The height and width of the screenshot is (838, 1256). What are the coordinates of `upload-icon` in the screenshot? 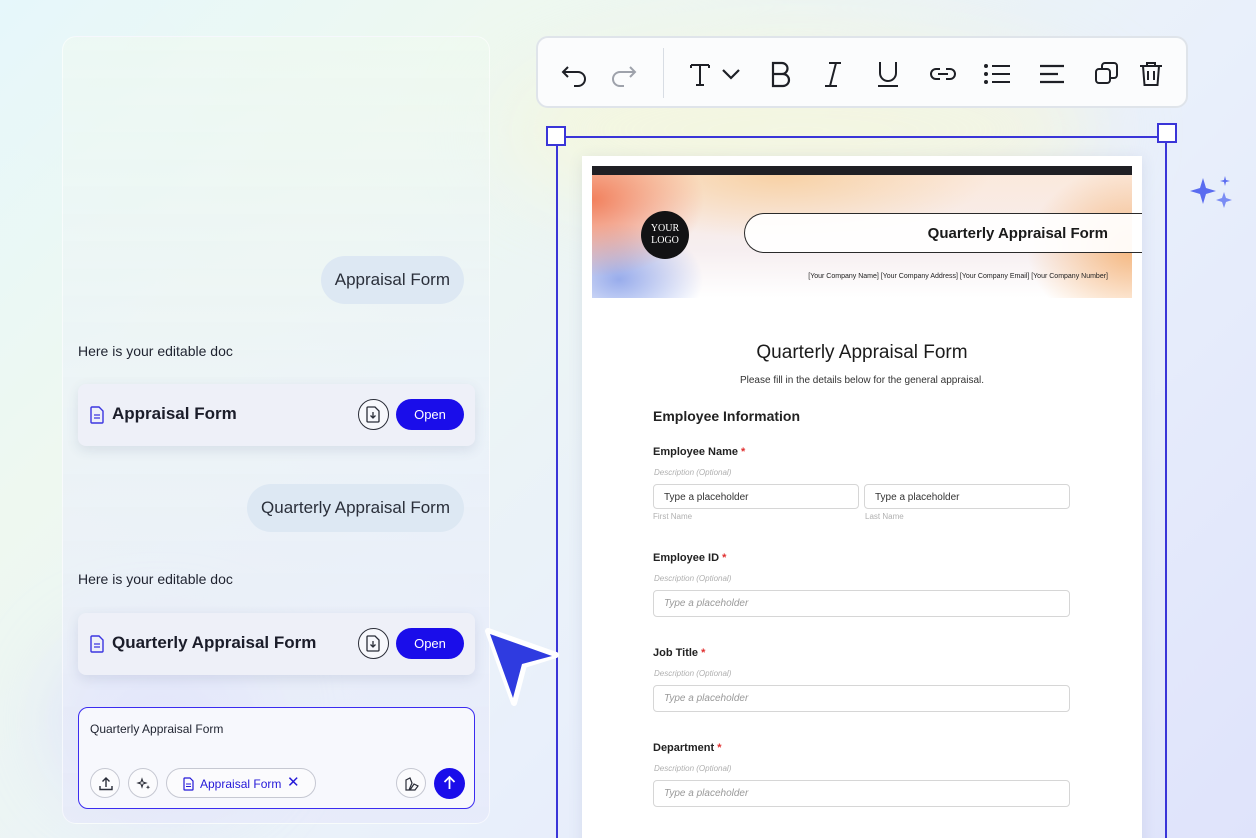 It's located at (106, 784).